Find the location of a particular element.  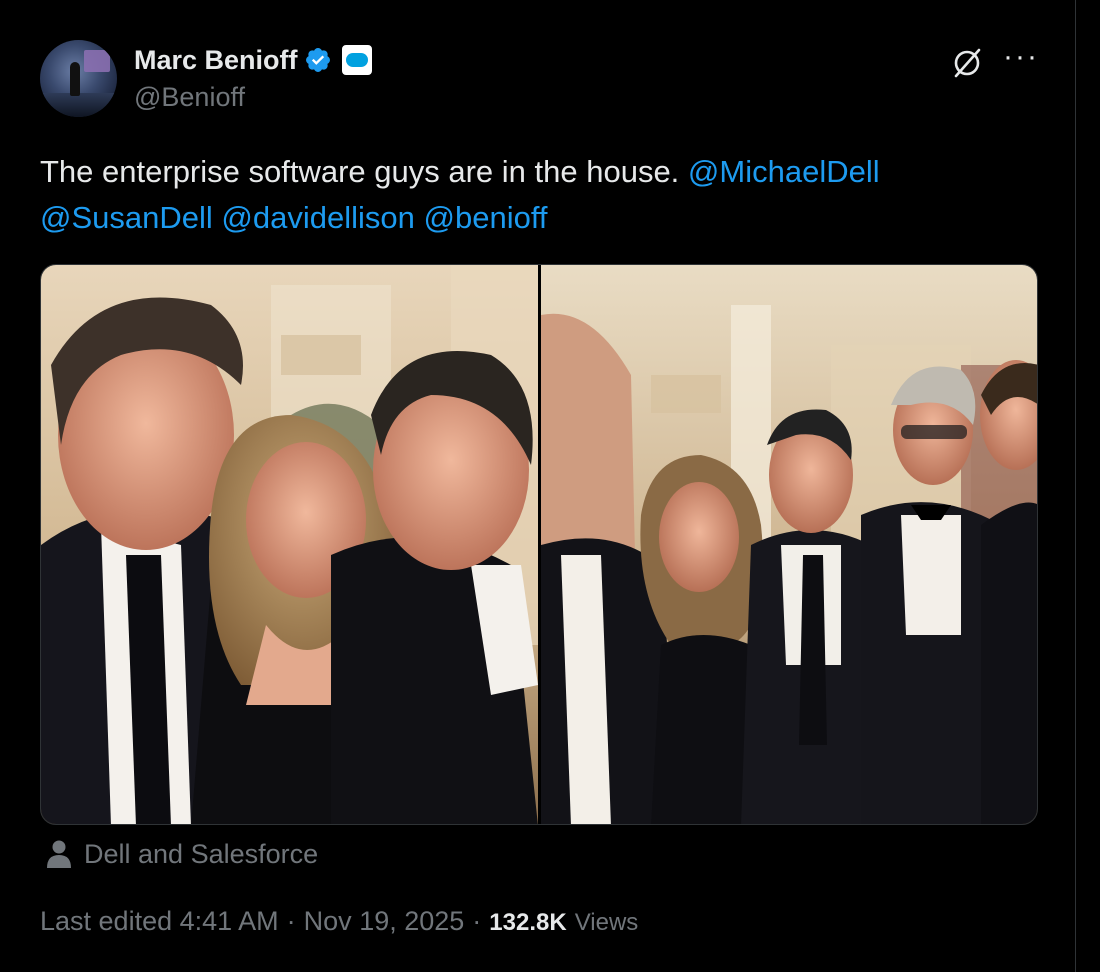

timeline-border is located at coordinates (1075, 486).